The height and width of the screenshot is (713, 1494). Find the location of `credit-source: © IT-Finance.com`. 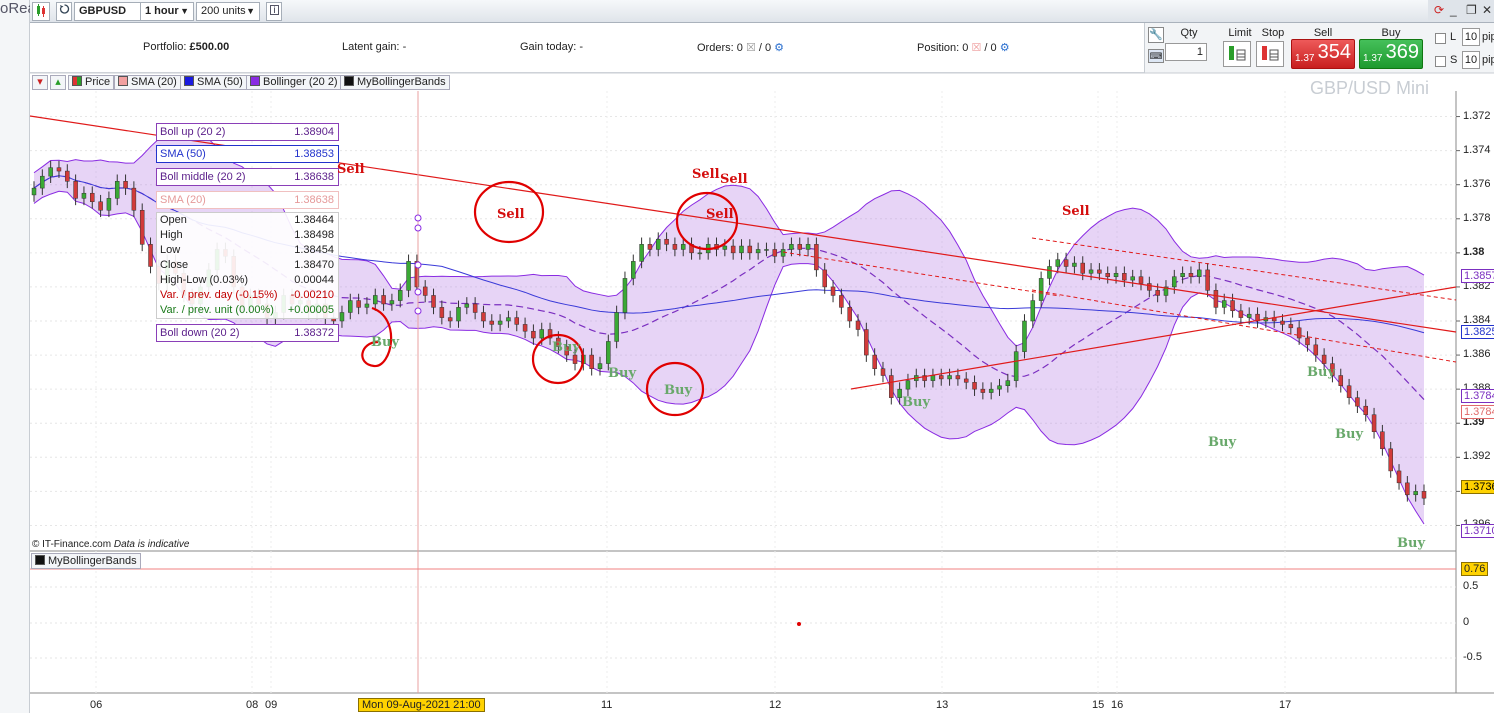

credit-source: © IT-Finance.com is located at coordinates (72, 544).